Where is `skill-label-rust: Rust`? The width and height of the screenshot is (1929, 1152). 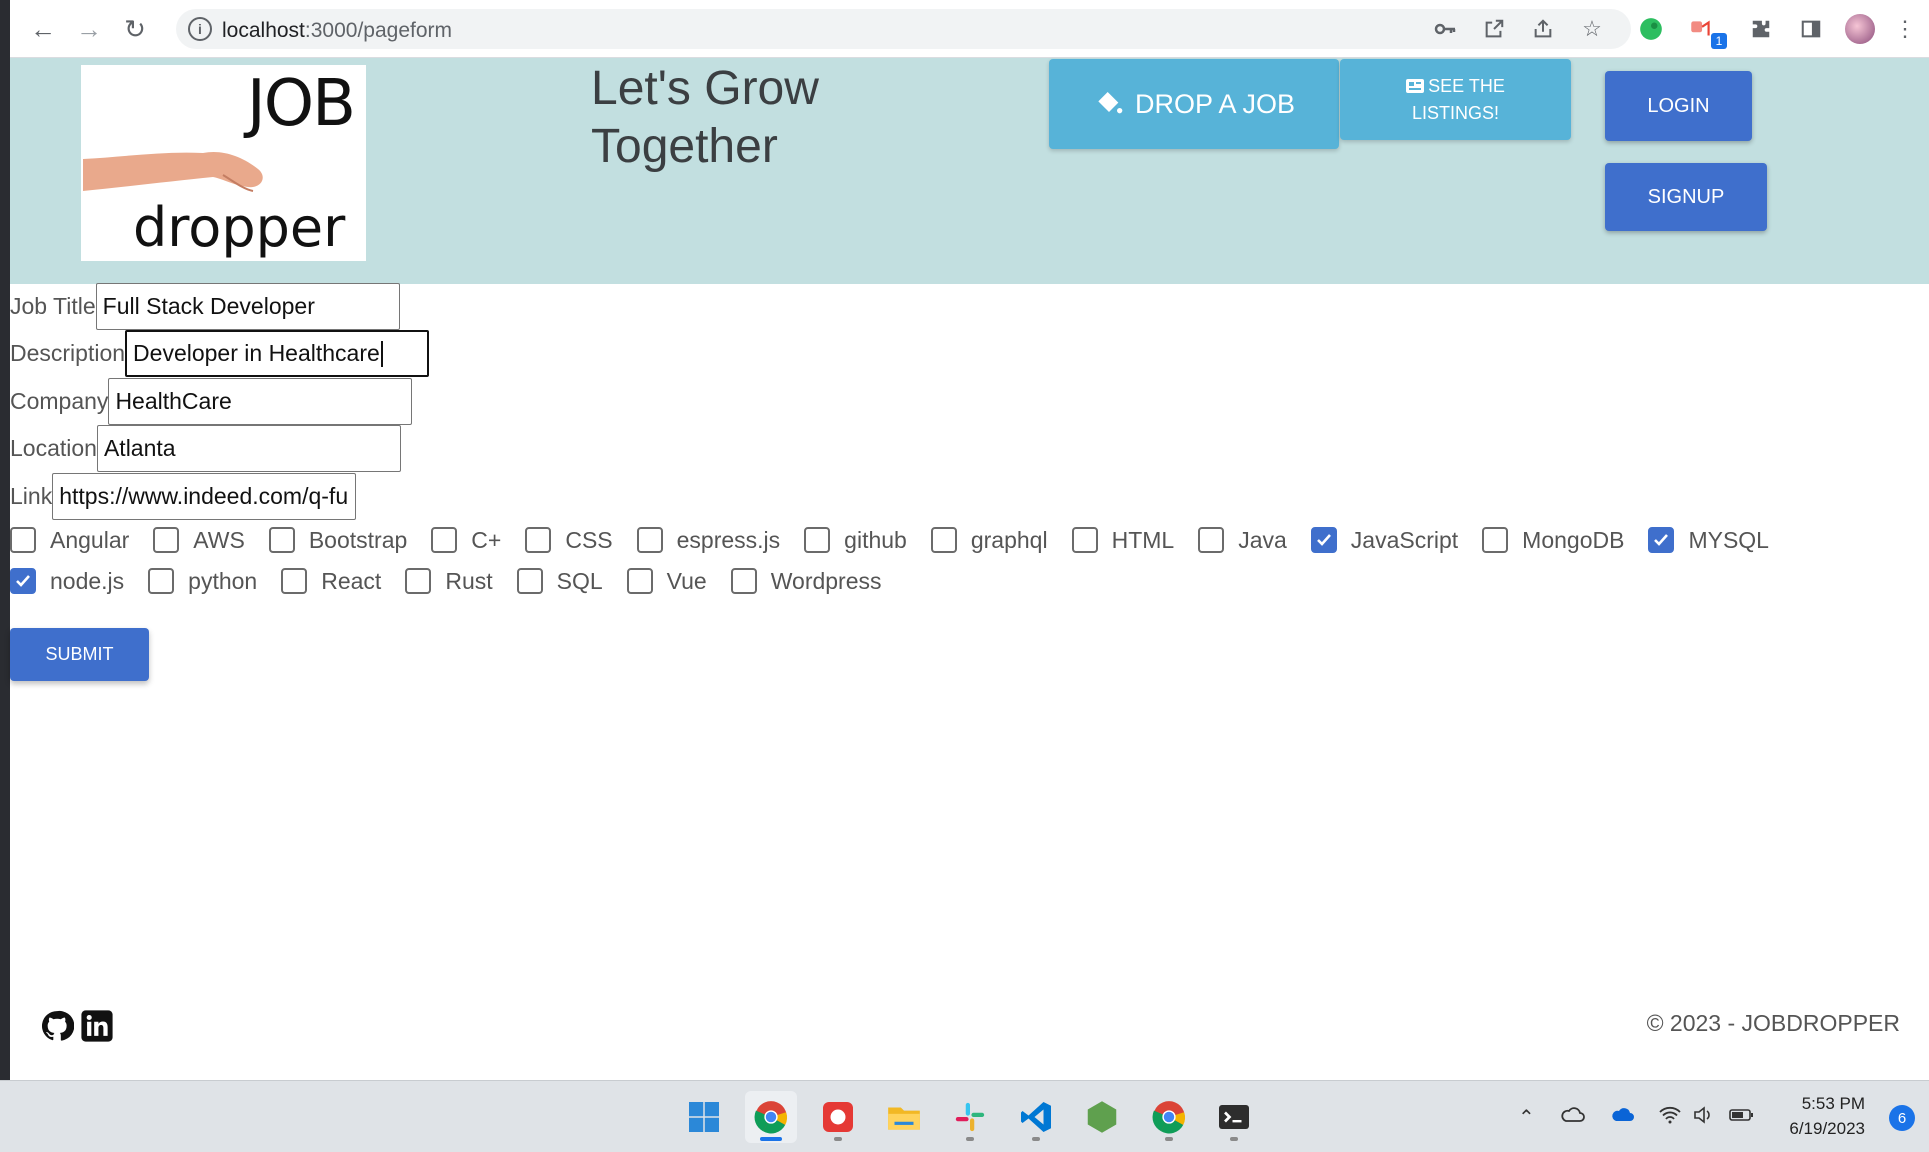
skill-label-rust: Rust is located at coordinates (469, 580).